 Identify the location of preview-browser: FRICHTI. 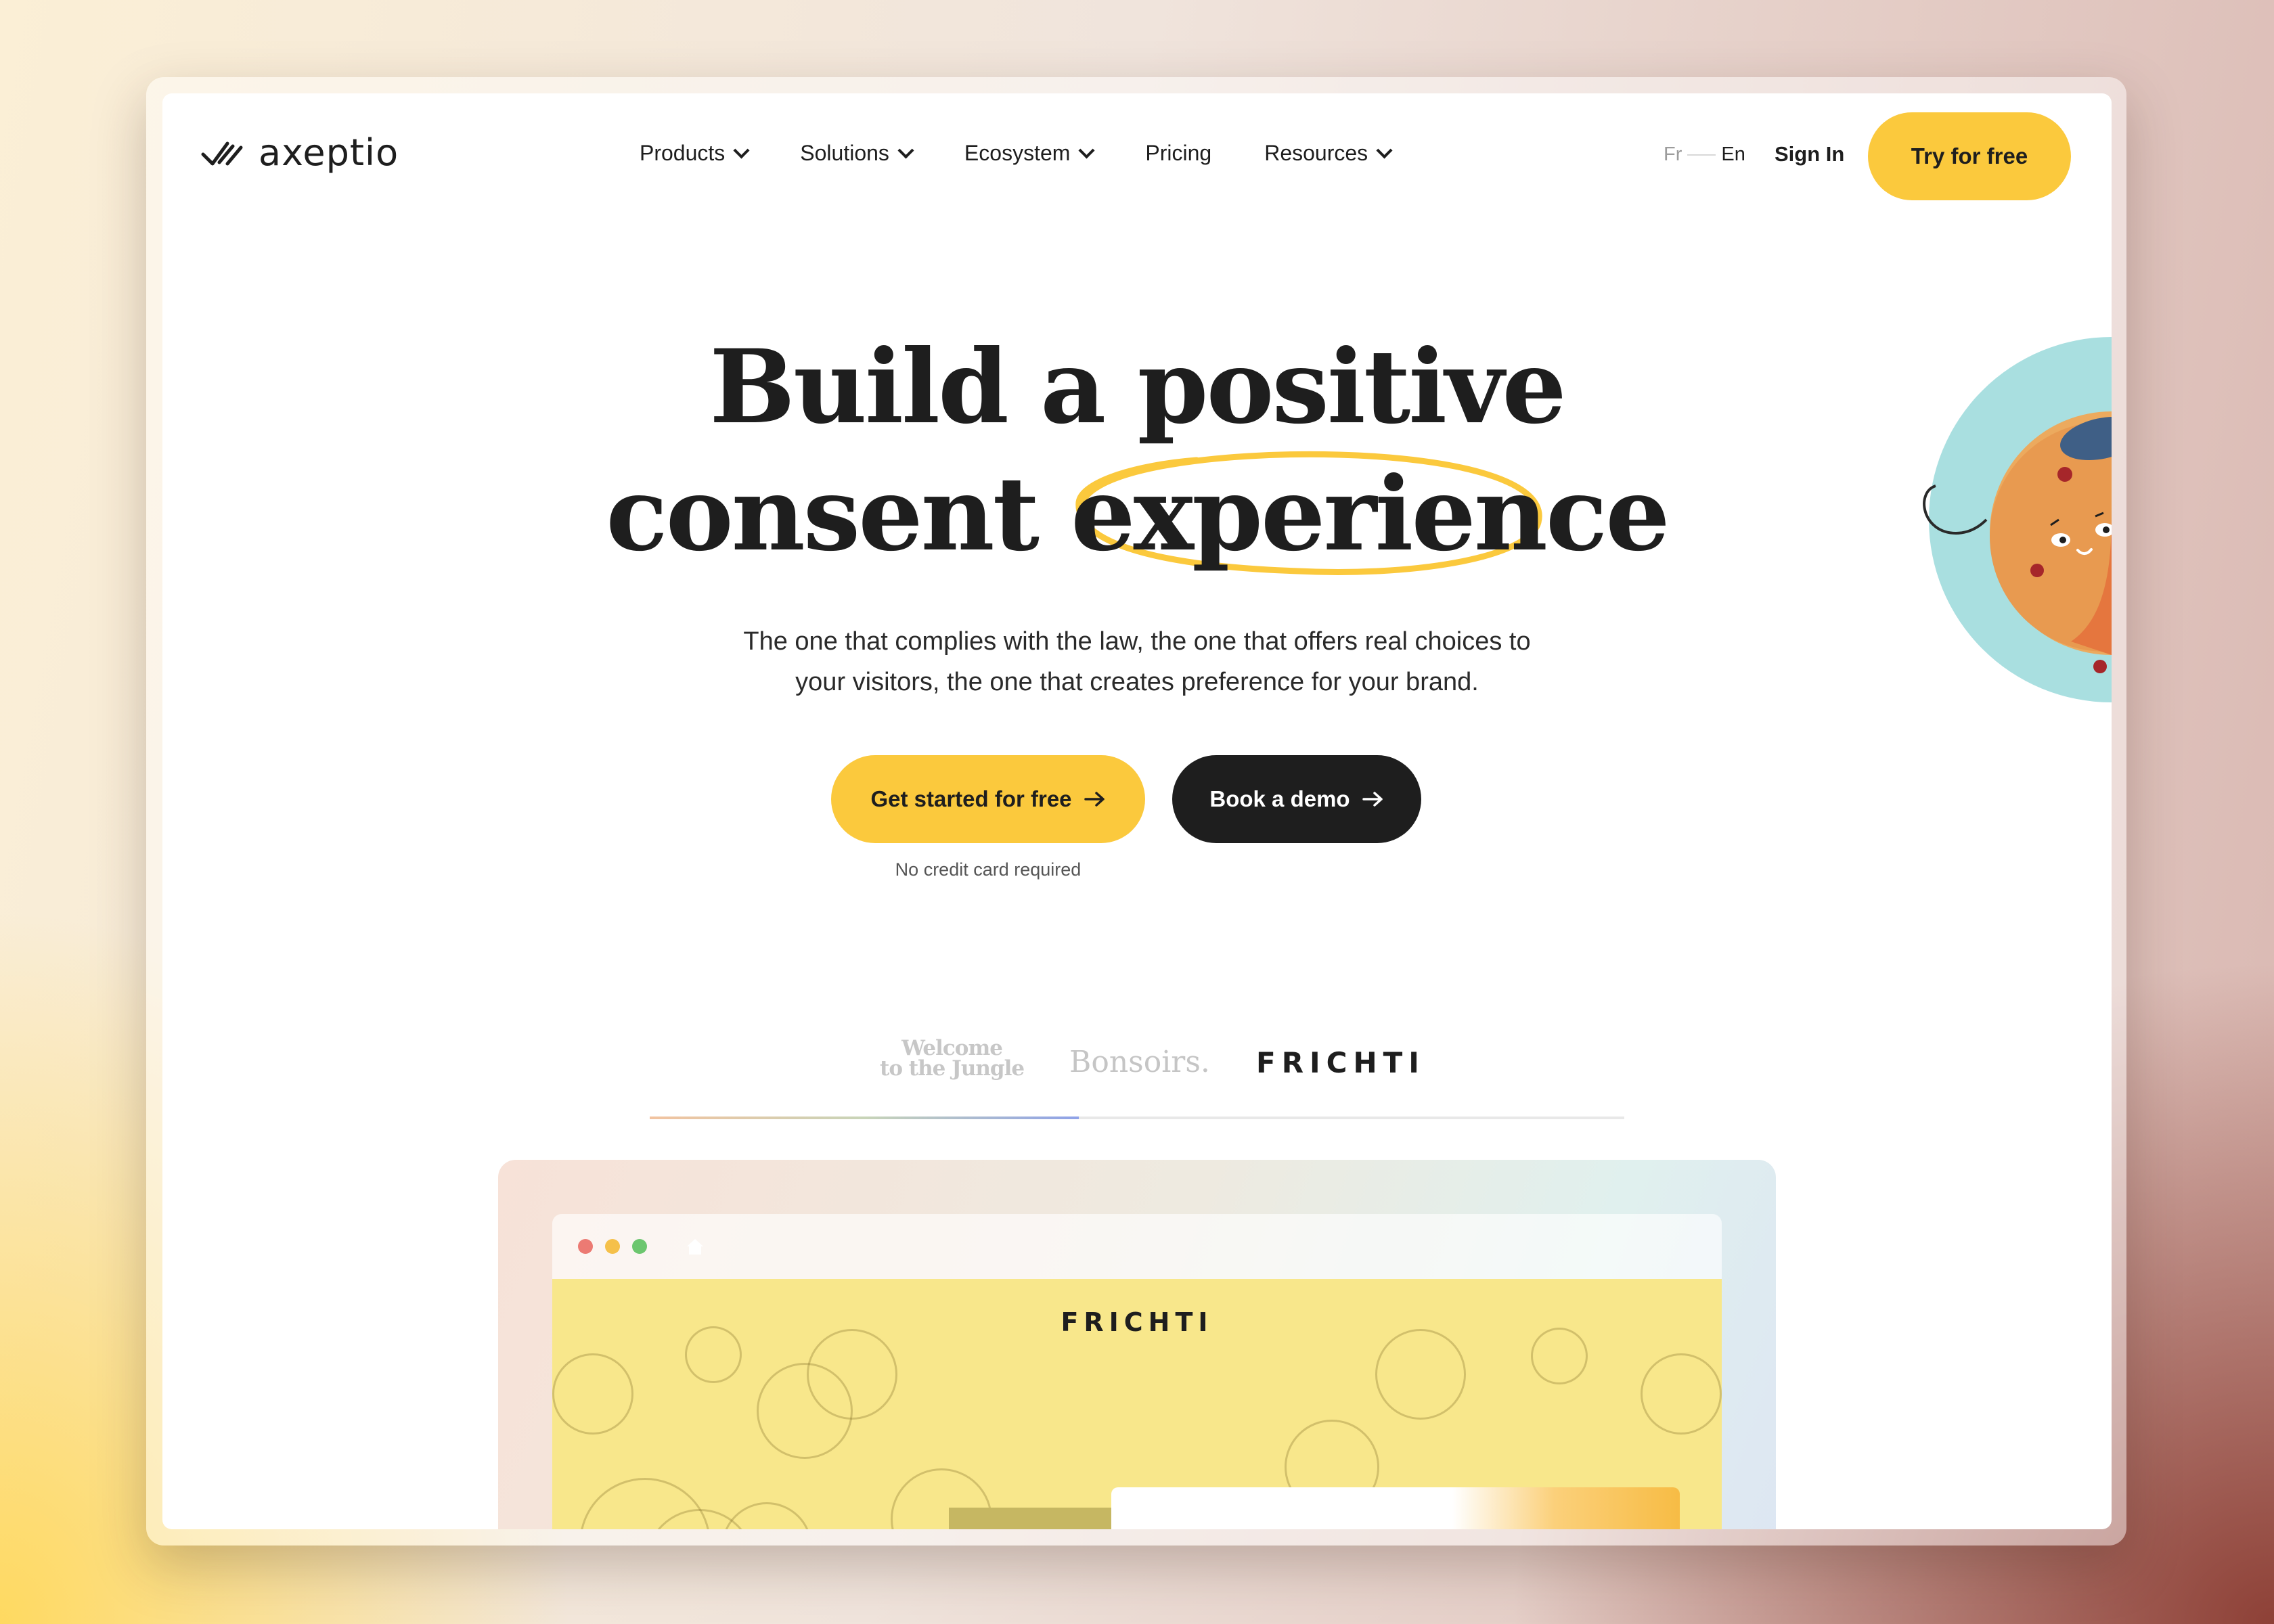
(1137, 1371).